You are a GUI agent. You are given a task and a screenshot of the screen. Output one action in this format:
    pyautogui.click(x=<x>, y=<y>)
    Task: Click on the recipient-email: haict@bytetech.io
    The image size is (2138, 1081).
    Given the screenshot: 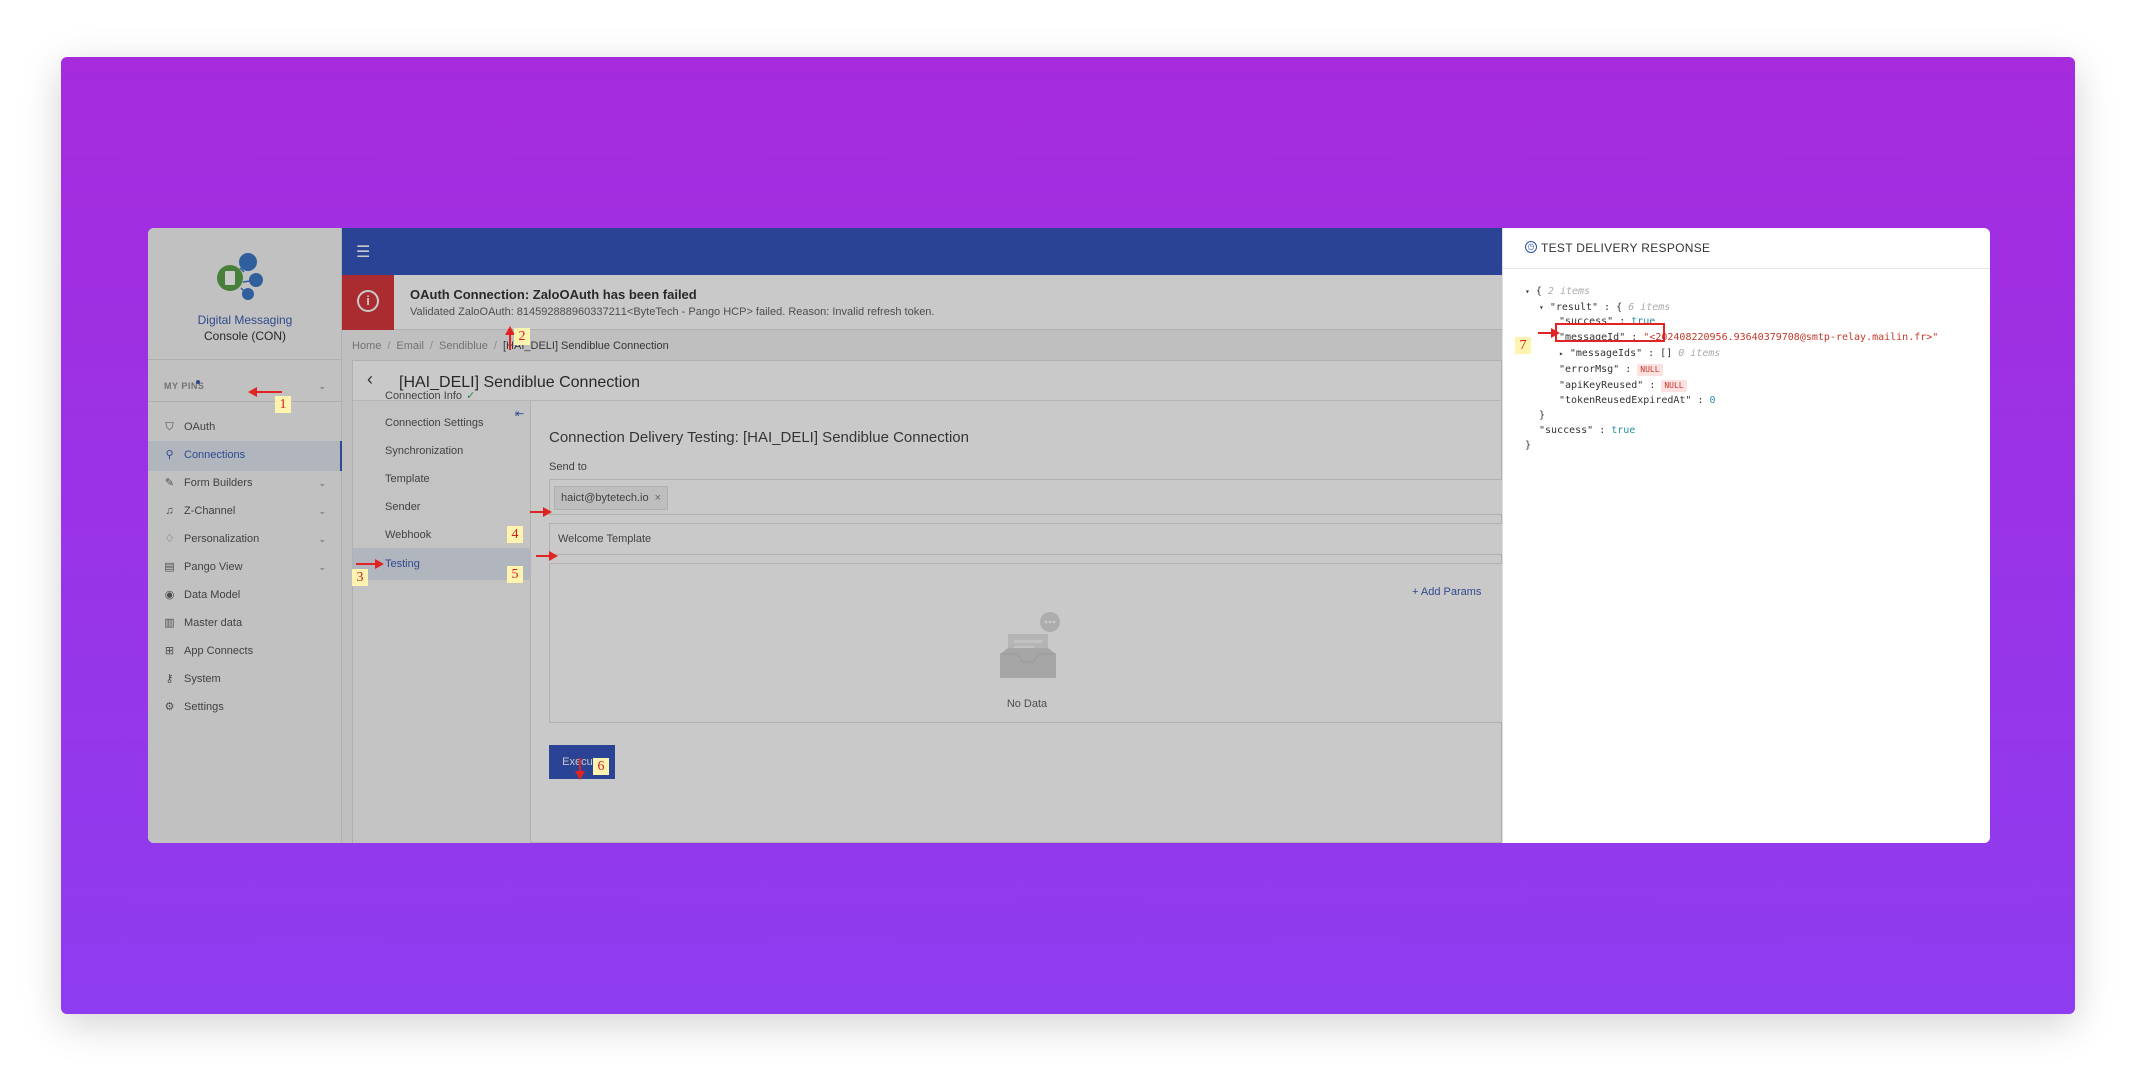 What is the action you would take?
    pyautogui.click(x=605, y=498)
    